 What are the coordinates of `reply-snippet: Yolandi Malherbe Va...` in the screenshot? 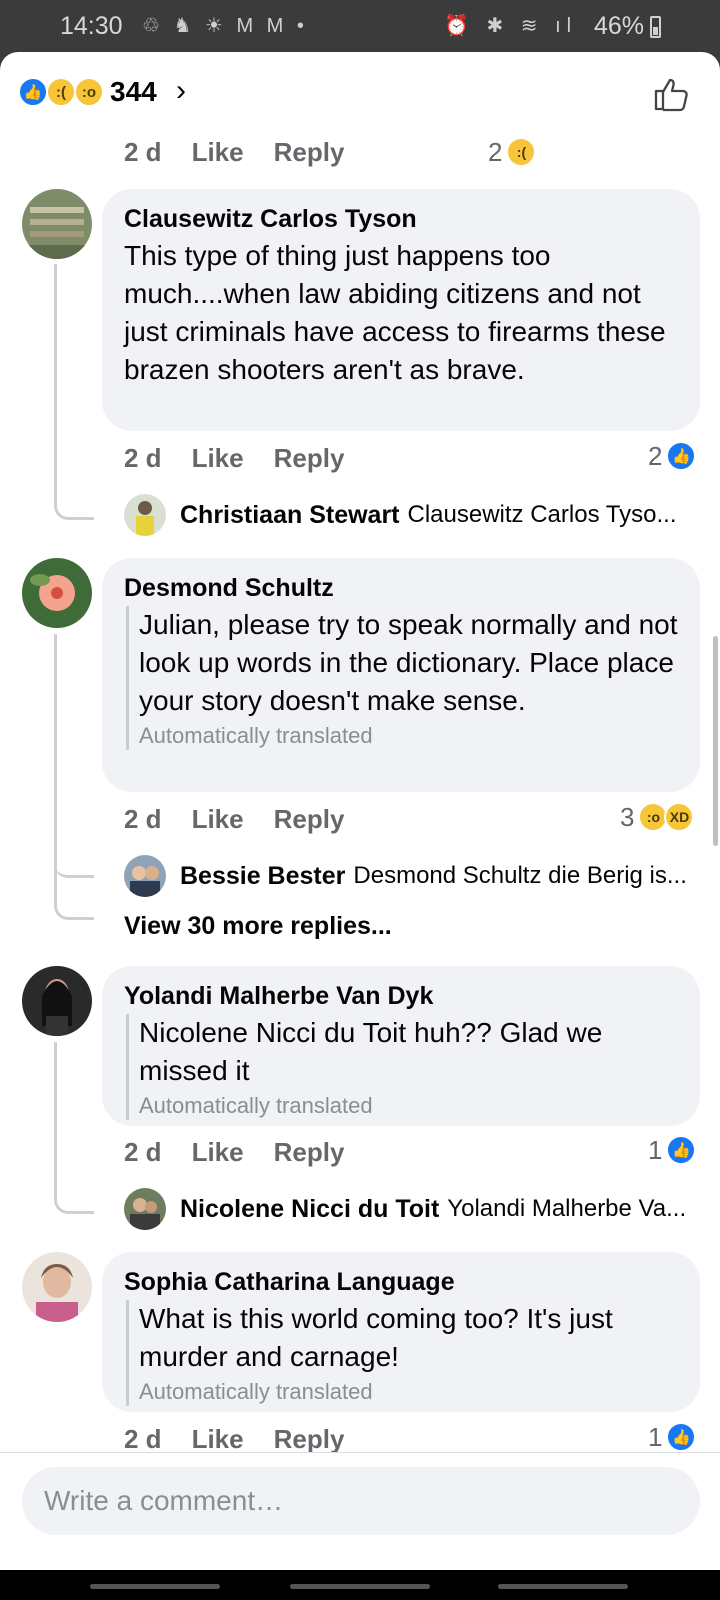 It's located at (567, 1208).